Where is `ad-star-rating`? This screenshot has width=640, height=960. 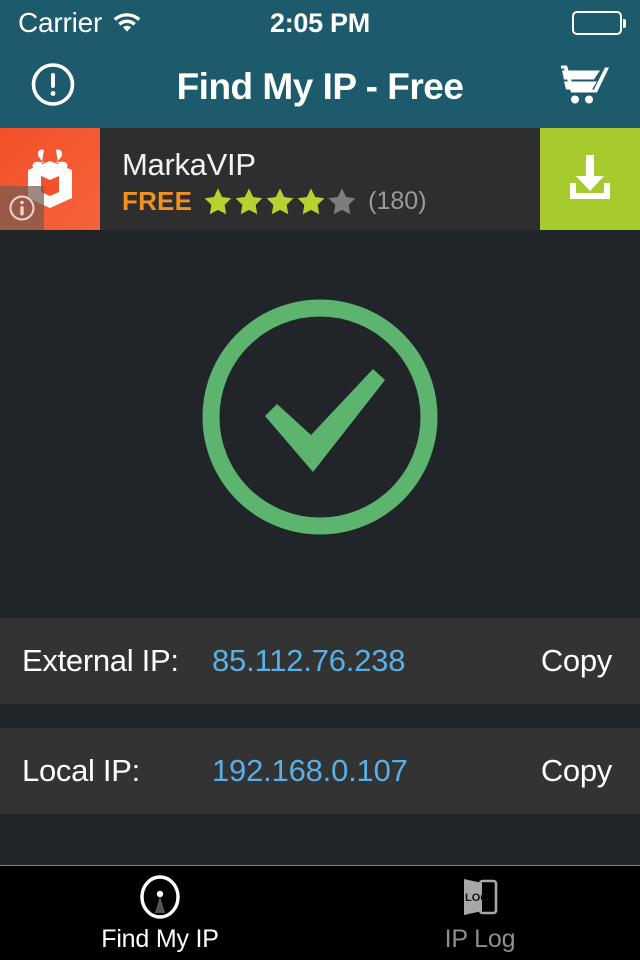
ad-star-rating is located at coordinates (280, 201).